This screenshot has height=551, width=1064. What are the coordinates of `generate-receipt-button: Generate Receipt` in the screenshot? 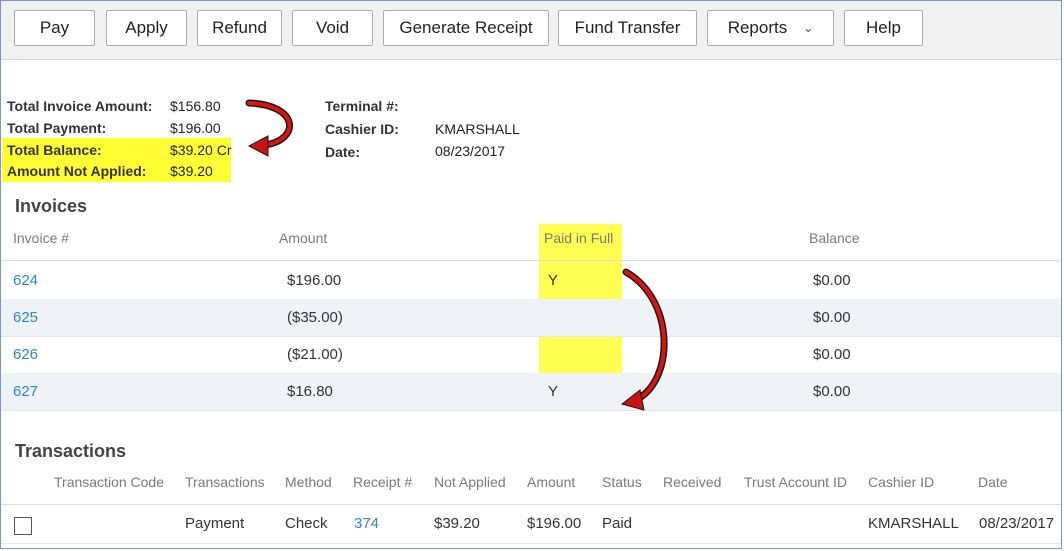 It's located at (466, 28).